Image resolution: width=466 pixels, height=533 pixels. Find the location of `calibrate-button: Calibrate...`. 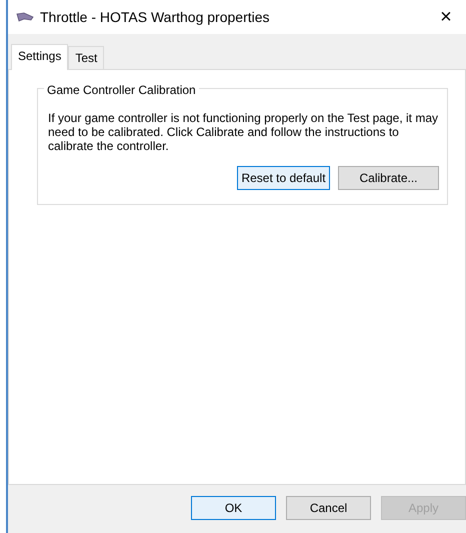

calibrate-button: Calibrate... is located at coordinates (388, 178).